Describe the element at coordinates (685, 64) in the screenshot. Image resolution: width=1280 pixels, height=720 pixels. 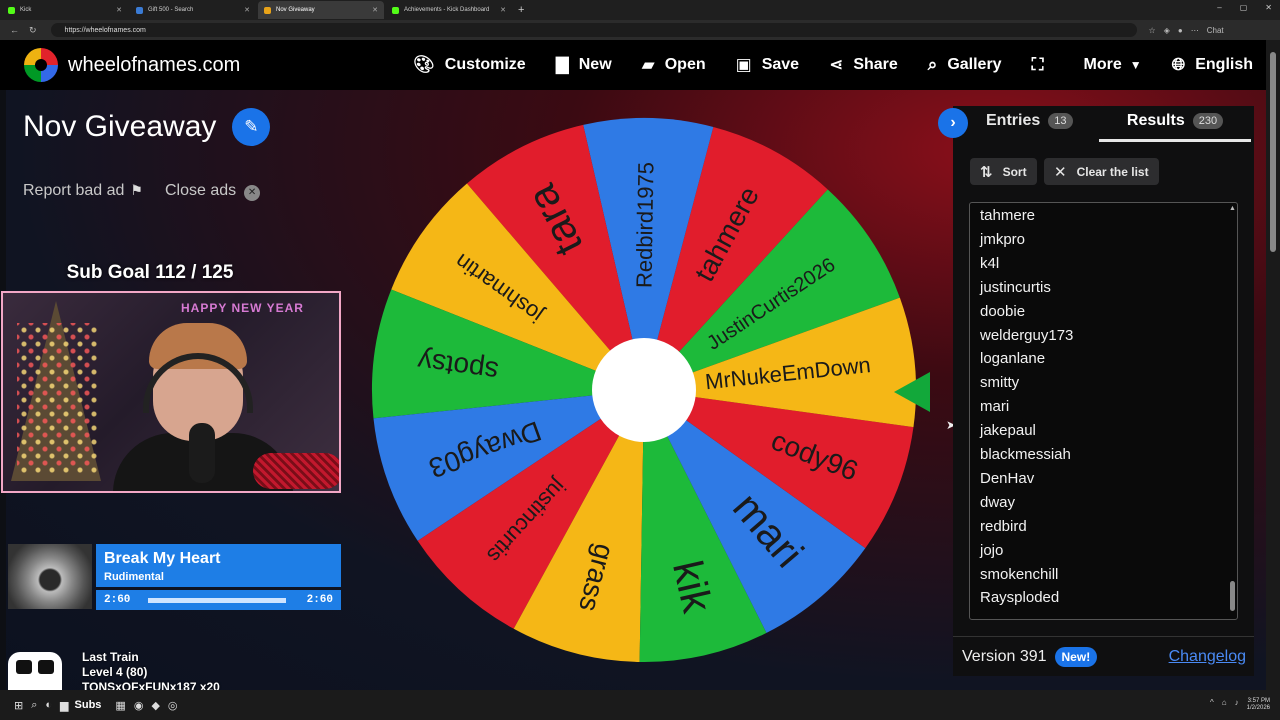
I see `menu-label: Open` at that location.